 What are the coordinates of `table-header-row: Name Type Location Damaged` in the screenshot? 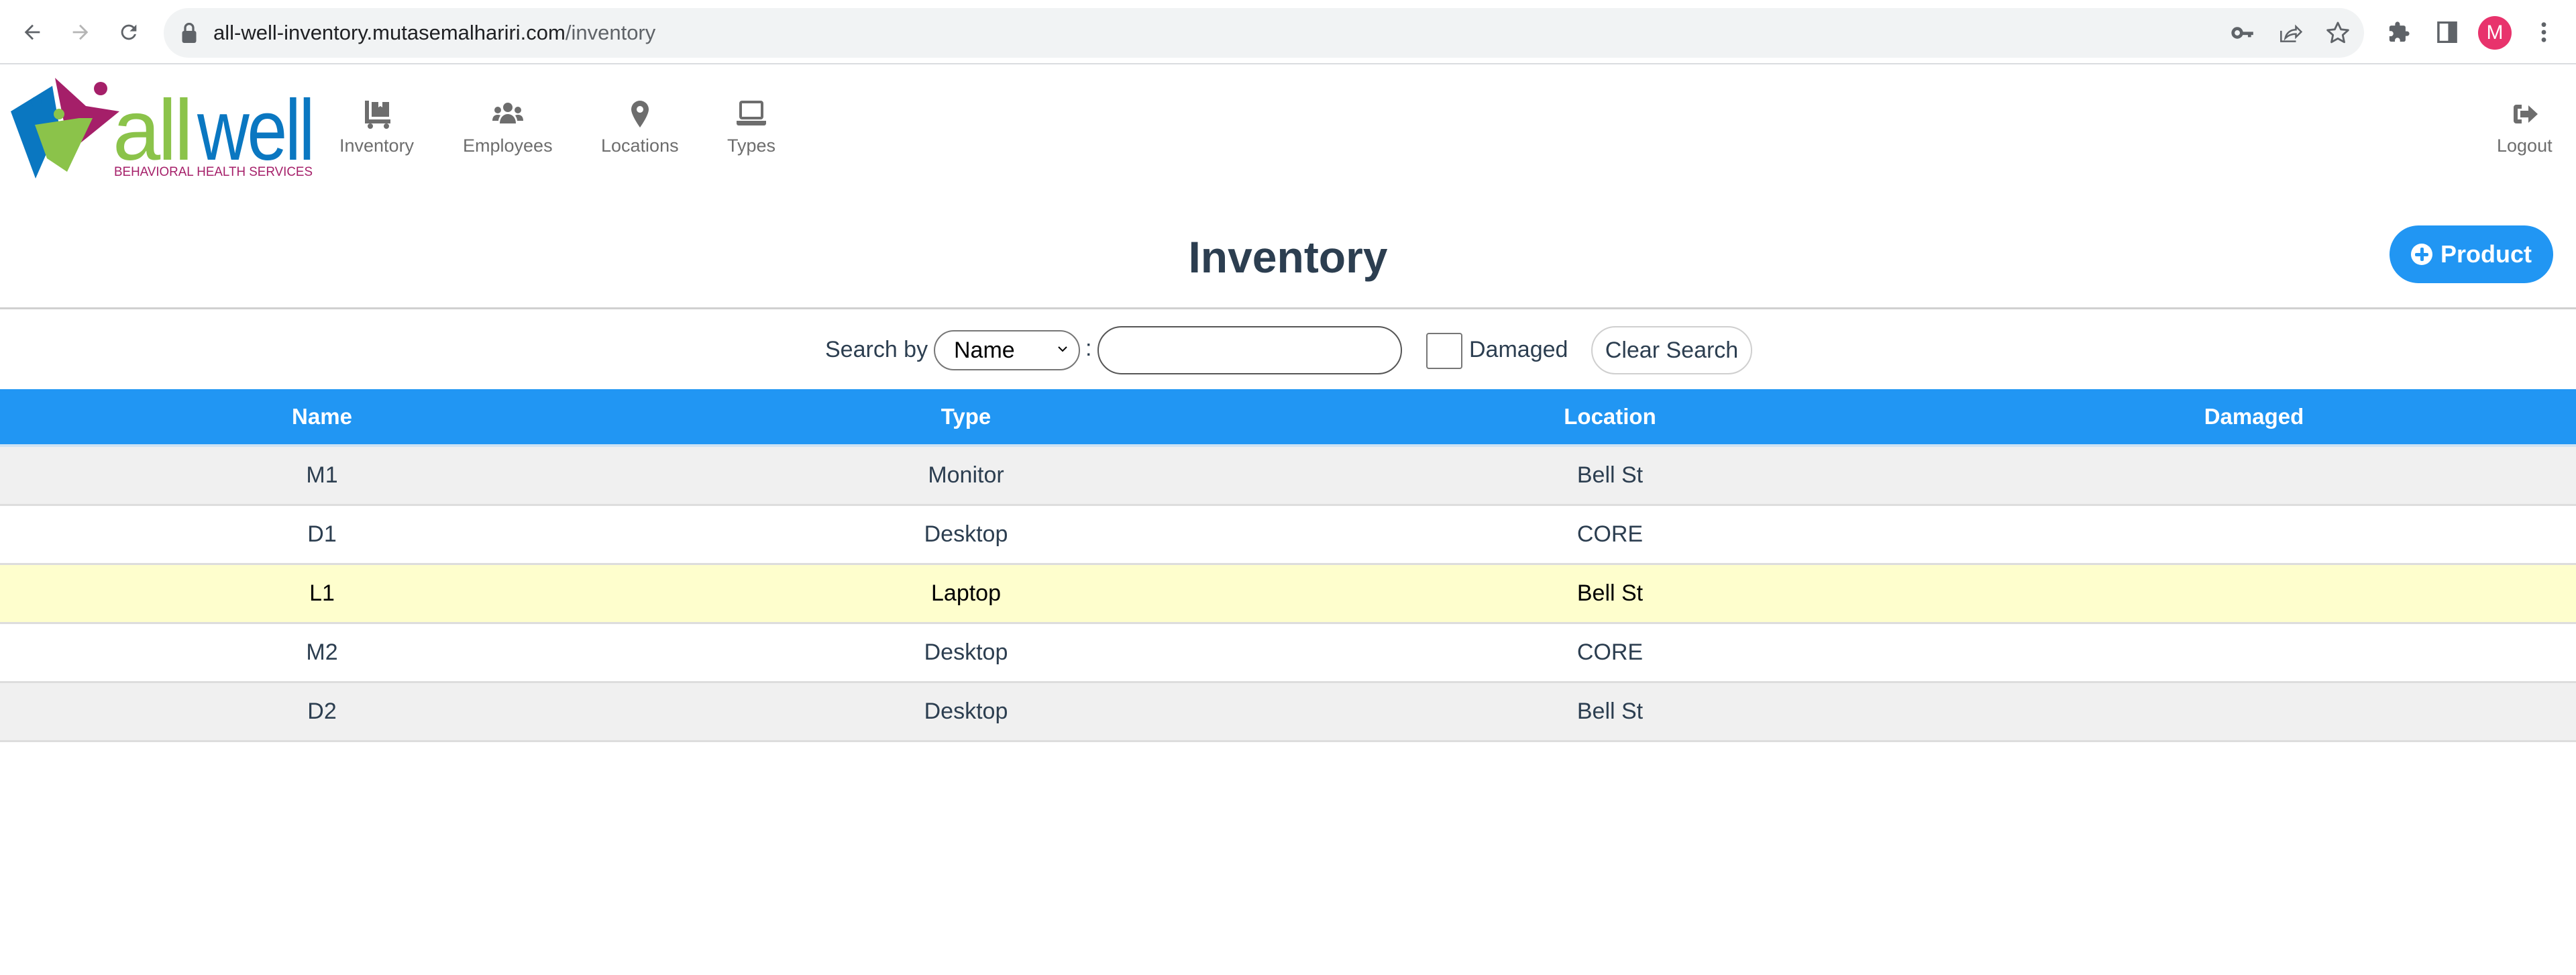 It's located at (1288, 418).